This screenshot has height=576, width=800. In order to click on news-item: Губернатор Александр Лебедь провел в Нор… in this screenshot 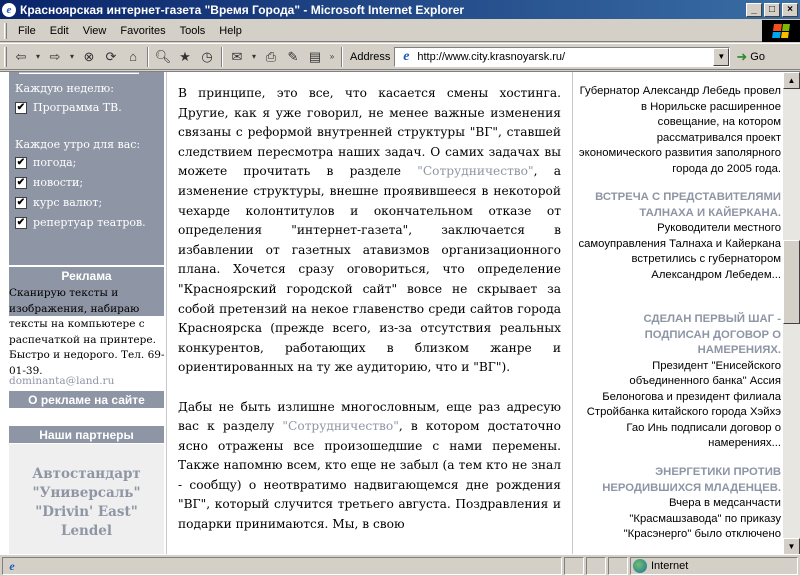, I will do `click(679, 130)`.